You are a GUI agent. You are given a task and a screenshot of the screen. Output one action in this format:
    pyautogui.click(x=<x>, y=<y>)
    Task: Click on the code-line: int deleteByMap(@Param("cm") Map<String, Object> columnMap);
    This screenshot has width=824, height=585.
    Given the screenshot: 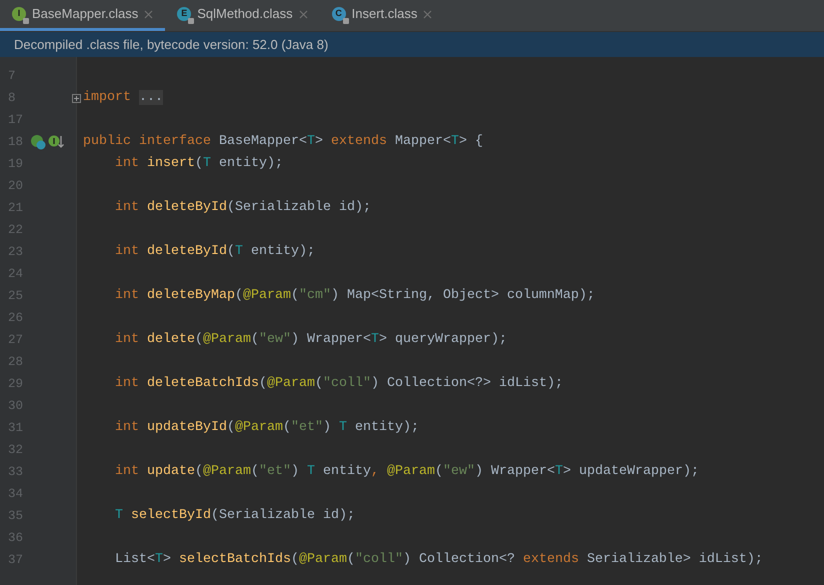 What is the action you would take?
    pyautogui.click(x=354, y=296)
    